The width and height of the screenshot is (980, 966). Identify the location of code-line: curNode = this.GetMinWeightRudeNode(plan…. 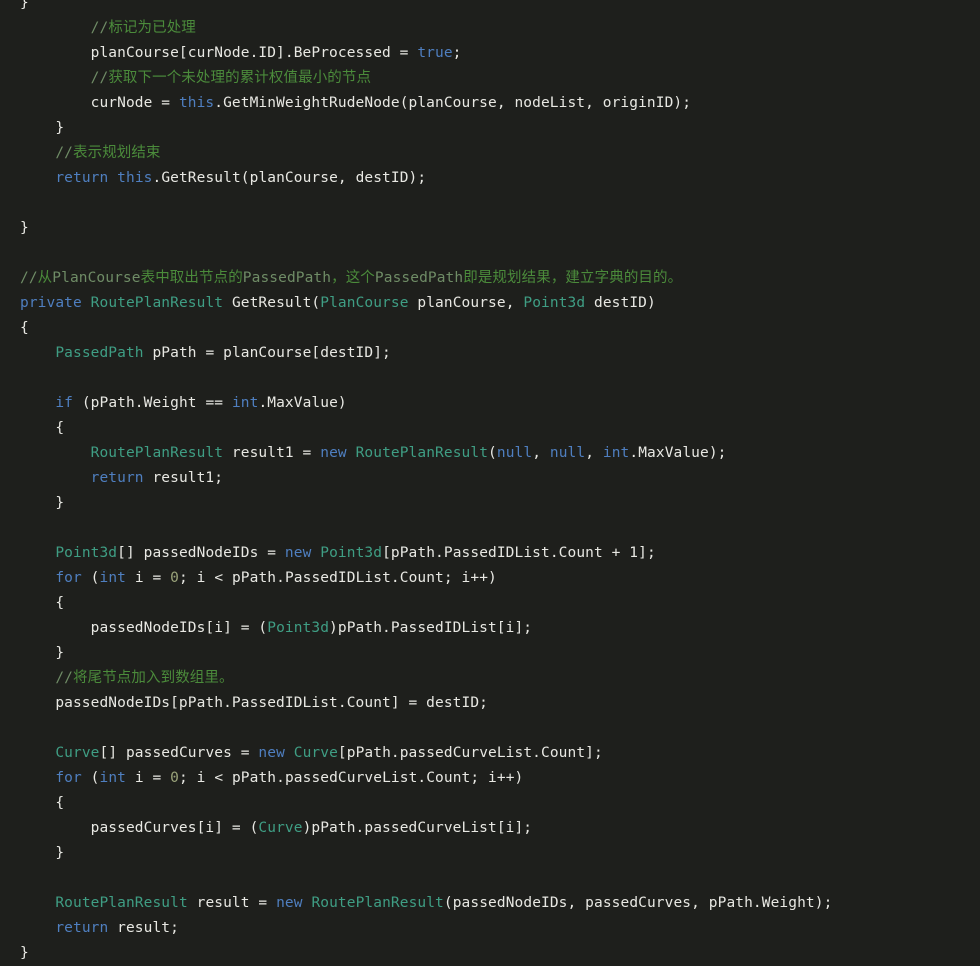
(500, 103).